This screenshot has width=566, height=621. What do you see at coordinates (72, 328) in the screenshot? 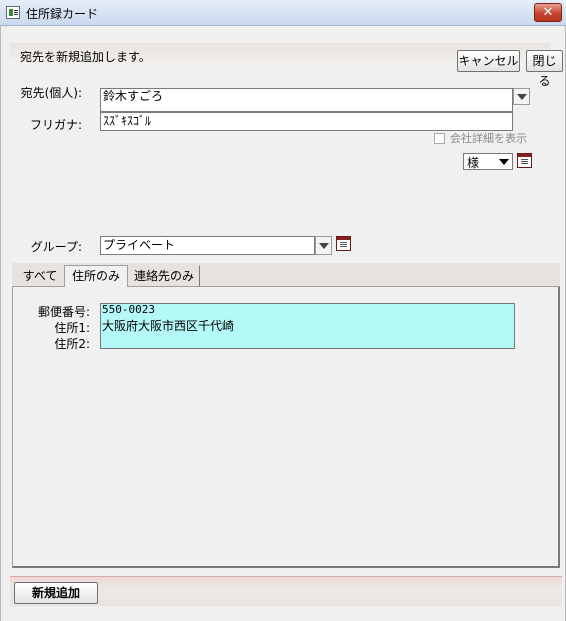
I see `address1-label: 住所1:` at bounding box center [72, 328].